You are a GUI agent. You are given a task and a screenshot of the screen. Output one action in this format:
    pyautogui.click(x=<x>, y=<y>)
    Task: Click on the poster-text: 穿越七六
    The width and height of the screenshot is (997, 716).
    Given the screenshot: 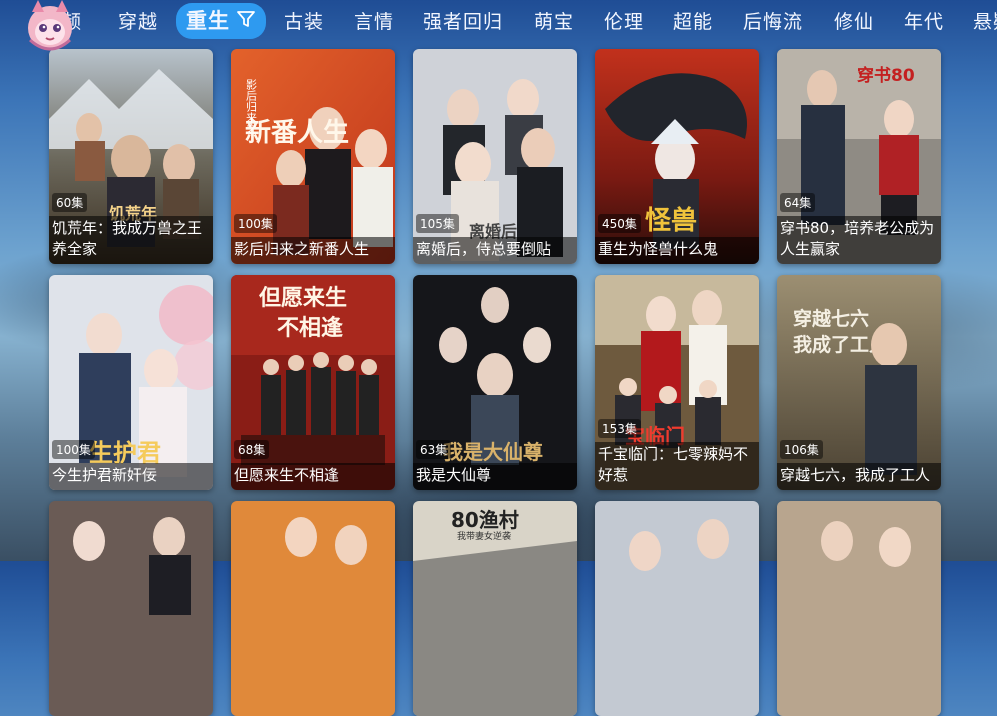 What is the action you would take?
    pyautogui.click(x=831, y=318)
    